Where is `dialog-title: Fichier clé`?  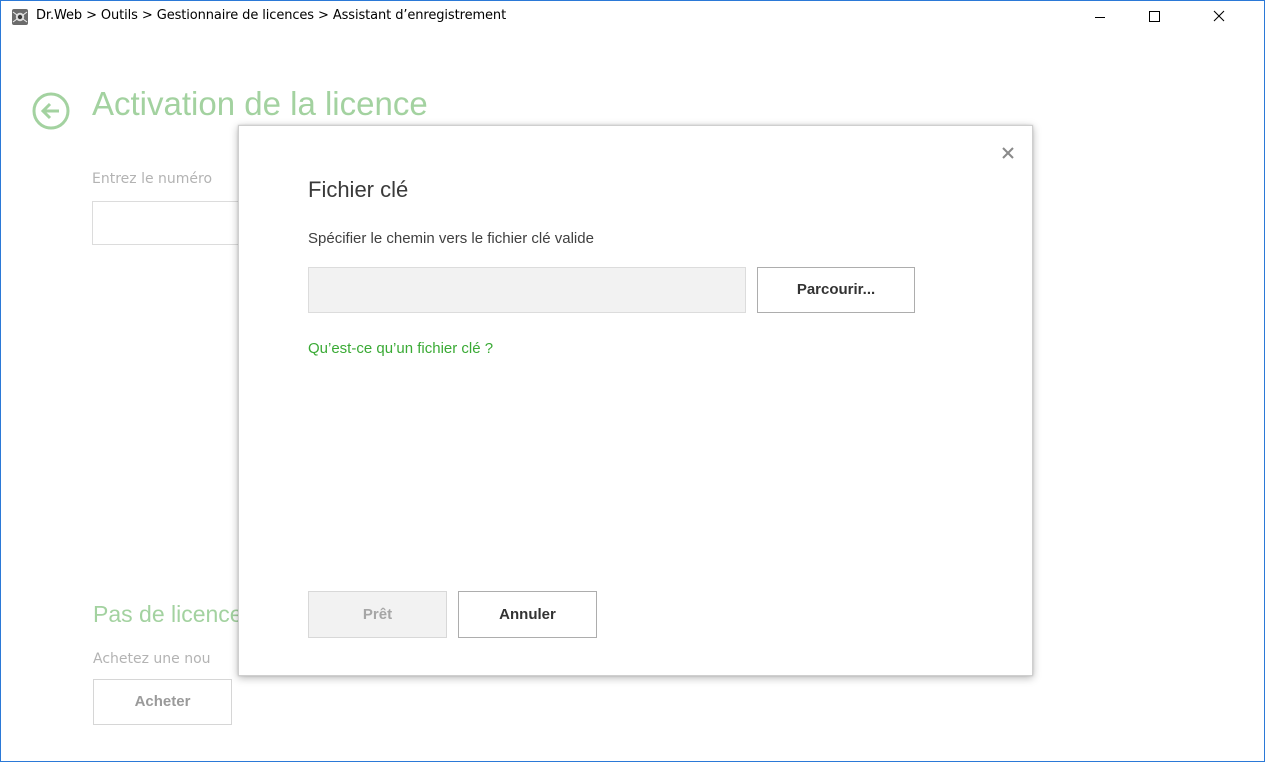
dialog-title: Fichier clé is located at coordinates (358, 189).